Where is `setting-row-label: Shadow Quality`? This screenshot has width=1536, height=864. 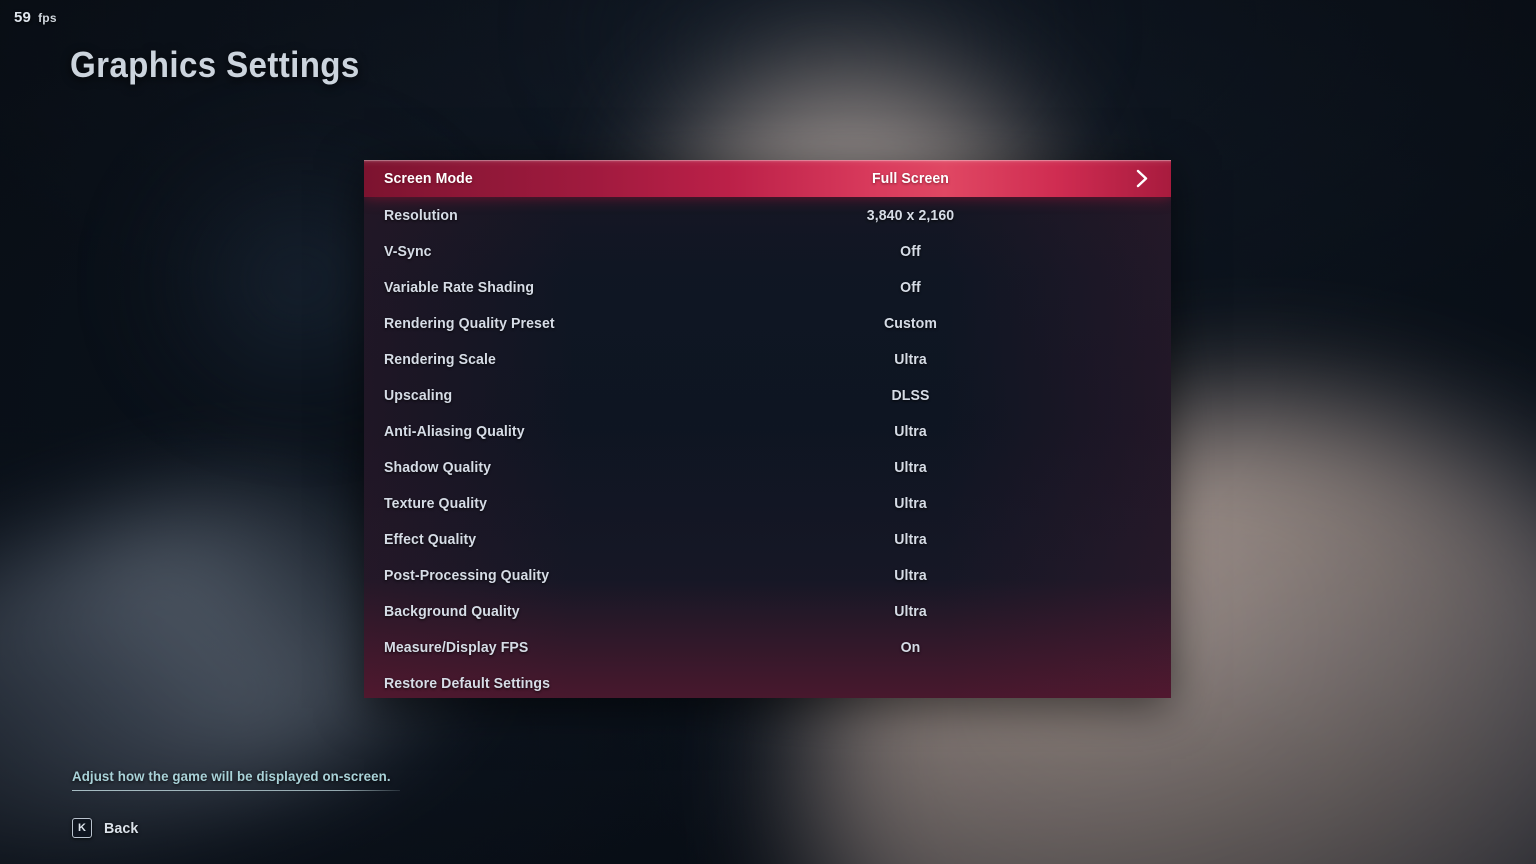
setting-row-label: Shadow Quality is located at coordinates (438, 467).